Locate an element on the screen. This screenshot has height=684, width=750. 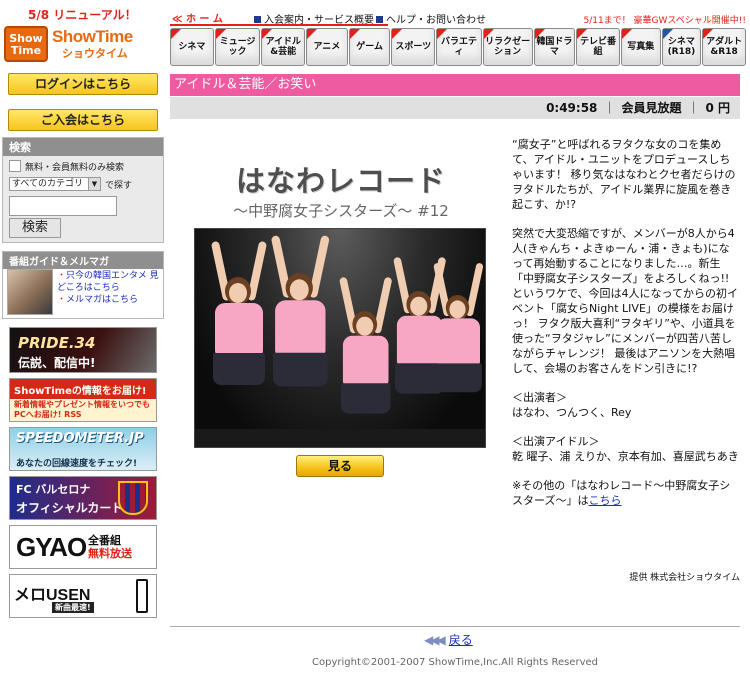
renewal-notice: 5/8 リニューアル！ is located at coordinates (82, 15).